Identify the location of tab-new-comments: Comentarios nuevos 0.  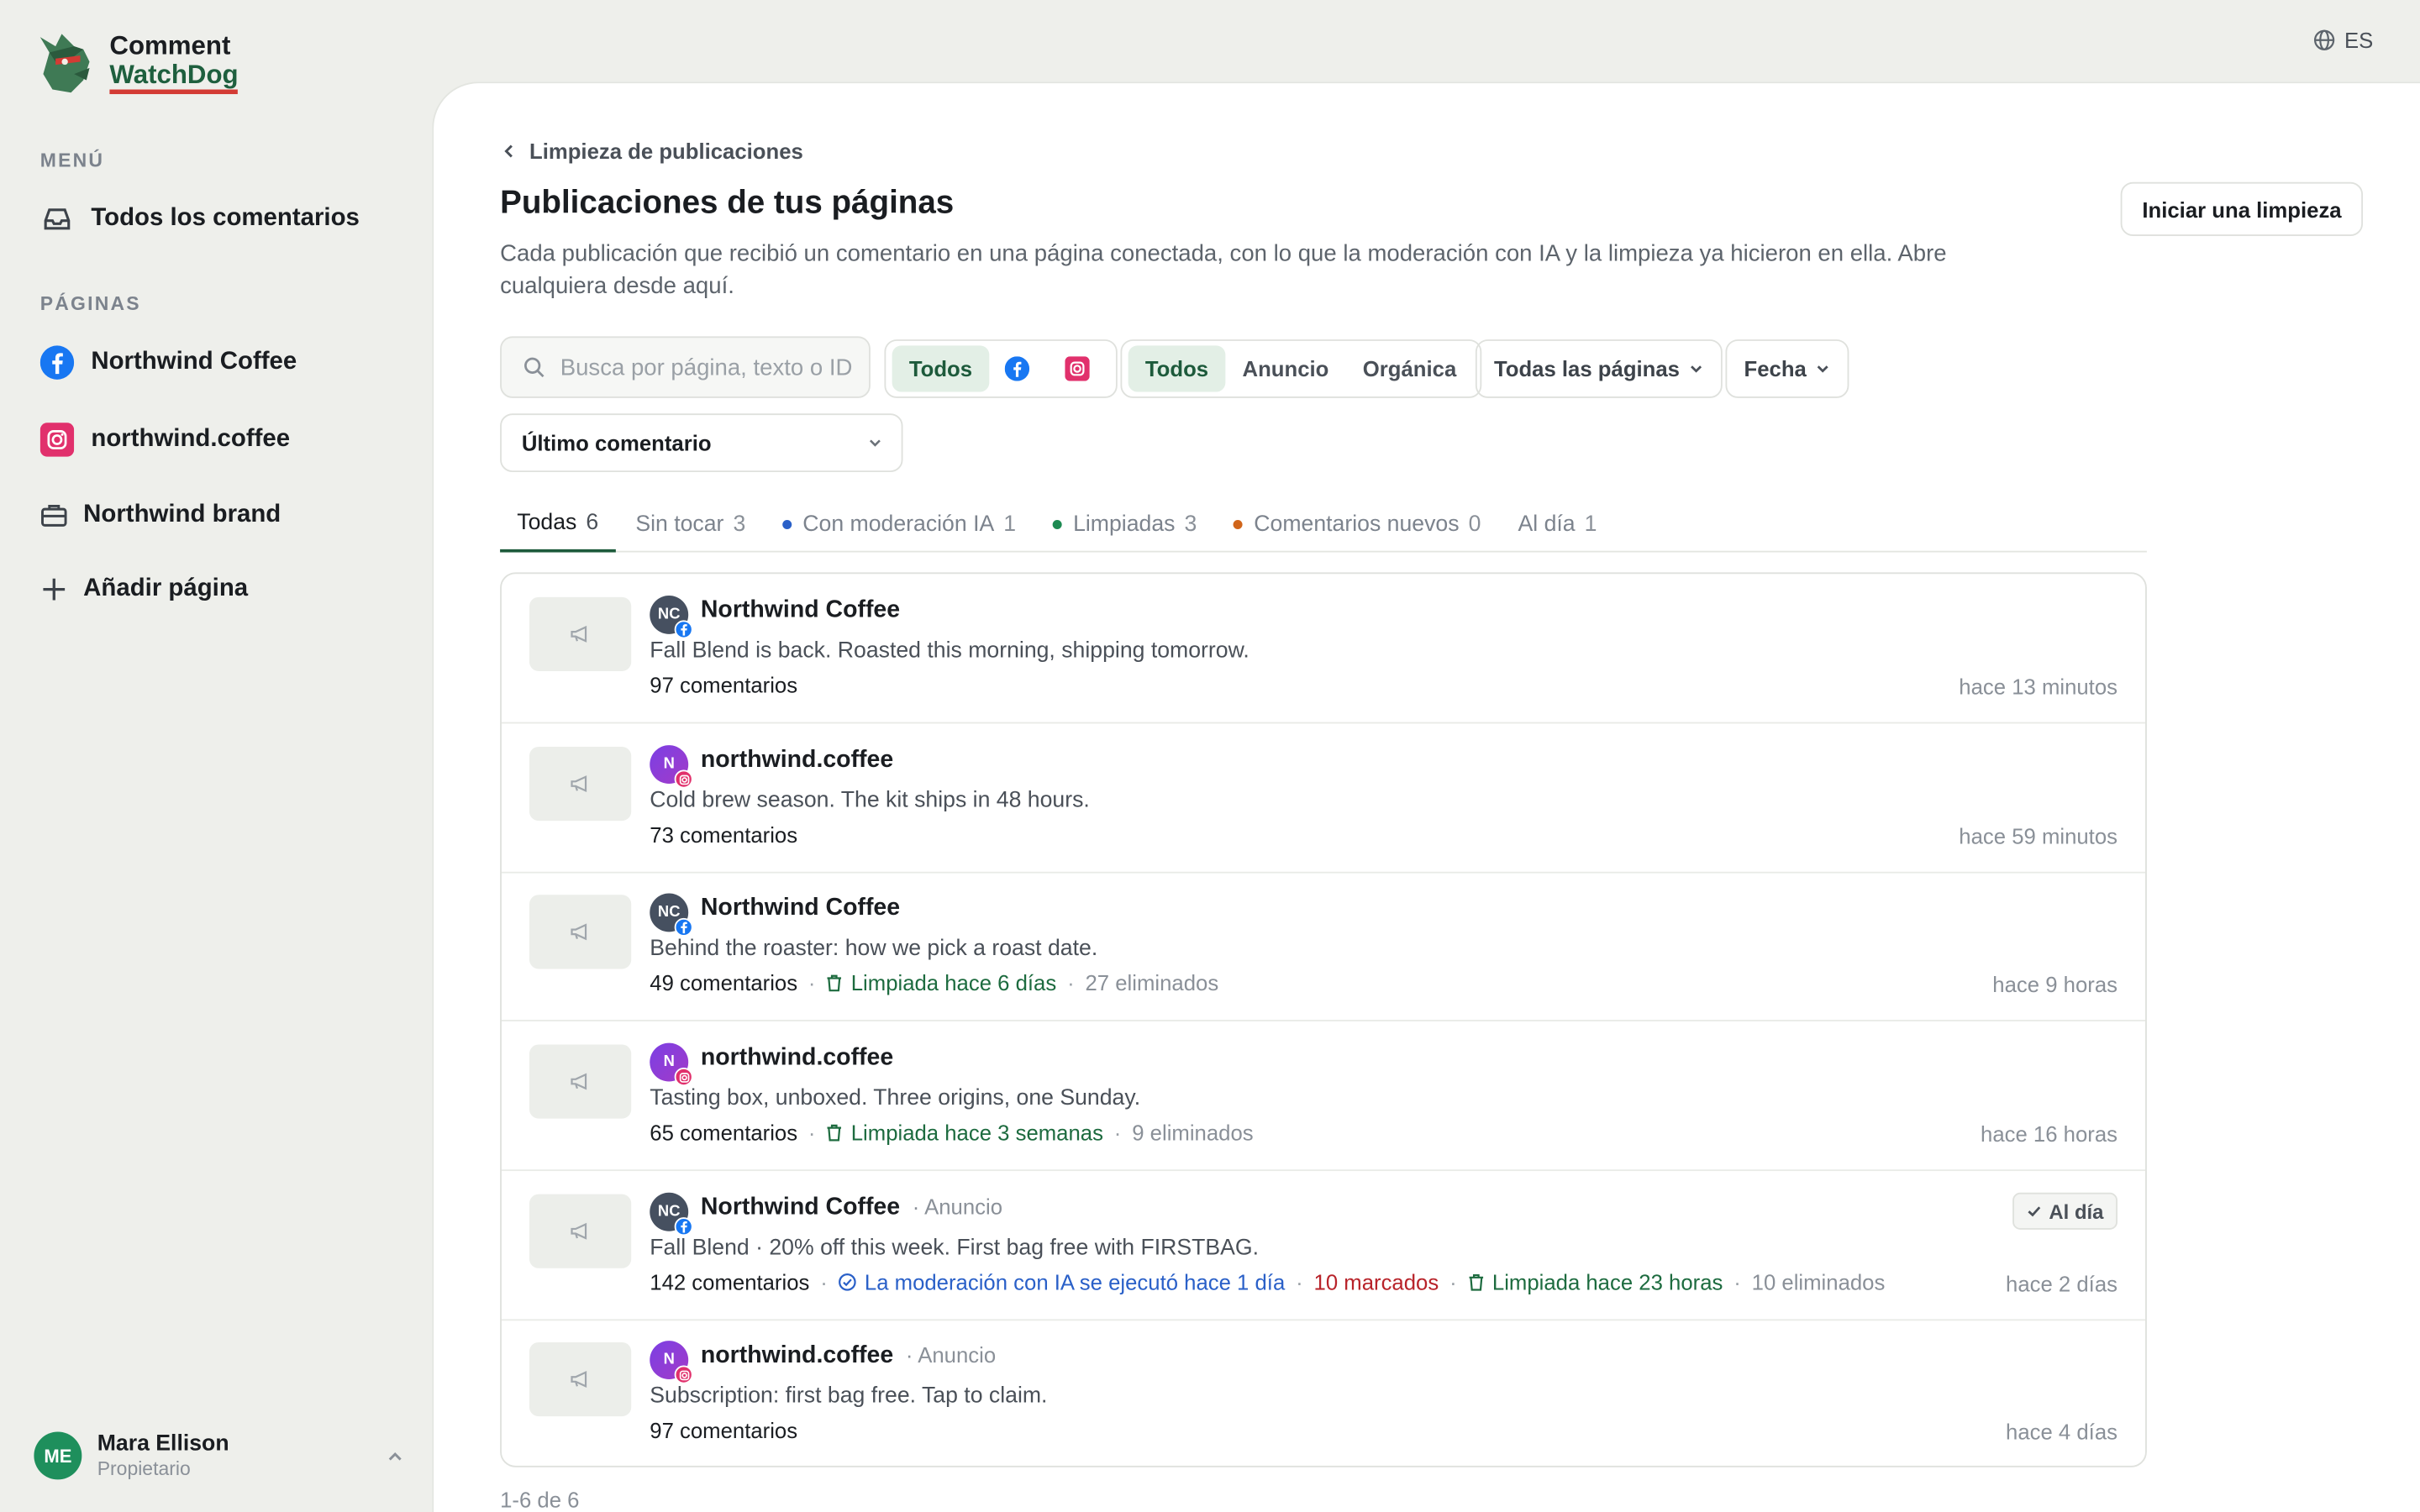
(1357, 524).